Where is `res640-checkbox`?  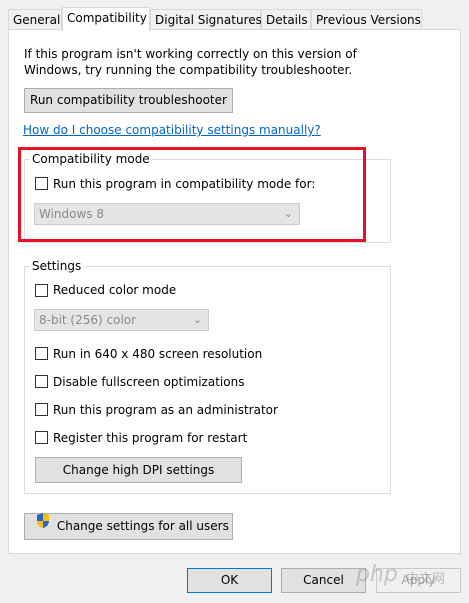
res640-checkbox is located at coordinates (41, 353).